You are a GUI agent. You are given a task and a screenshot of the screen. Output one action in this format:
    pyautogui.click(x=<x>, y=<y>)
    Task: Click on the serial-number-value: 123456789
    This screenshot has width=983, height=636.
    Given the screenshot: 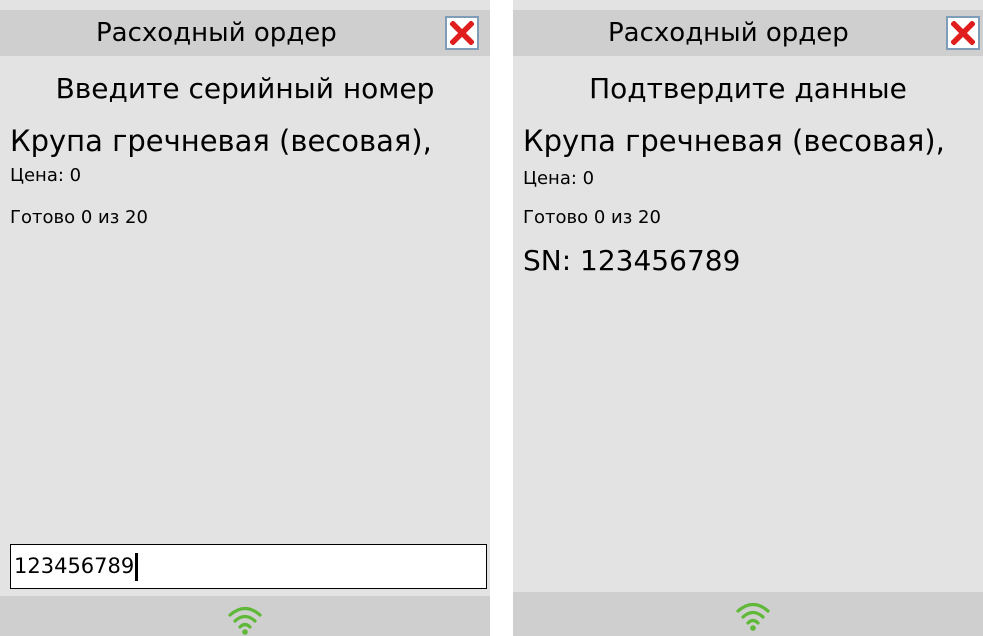 What is the action you would take?
    pyautogui.click(x=74, y=566)
    